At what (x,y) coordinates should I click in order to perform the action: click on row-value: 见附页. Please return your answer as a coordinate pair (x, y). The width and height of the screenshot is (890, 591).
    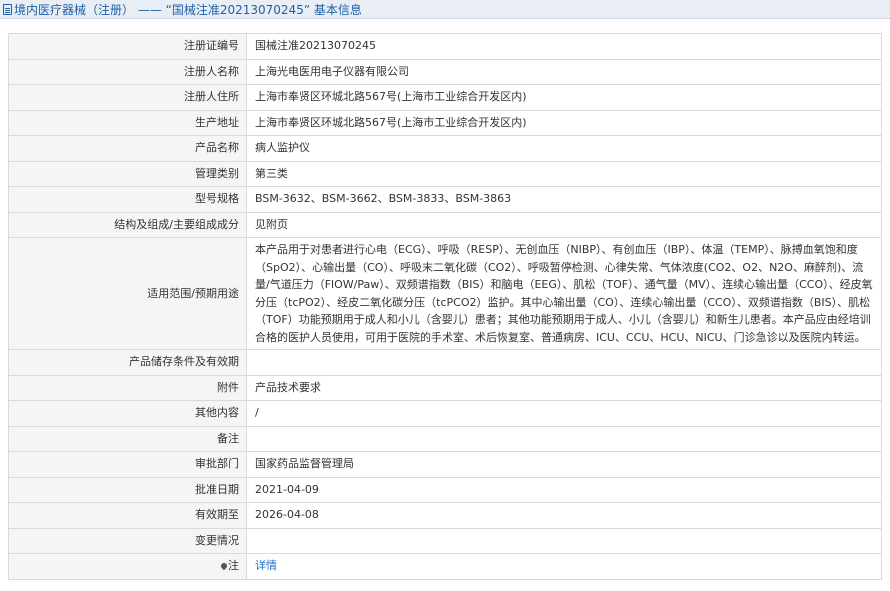
    Looking at the image, I should click on (564, 224).